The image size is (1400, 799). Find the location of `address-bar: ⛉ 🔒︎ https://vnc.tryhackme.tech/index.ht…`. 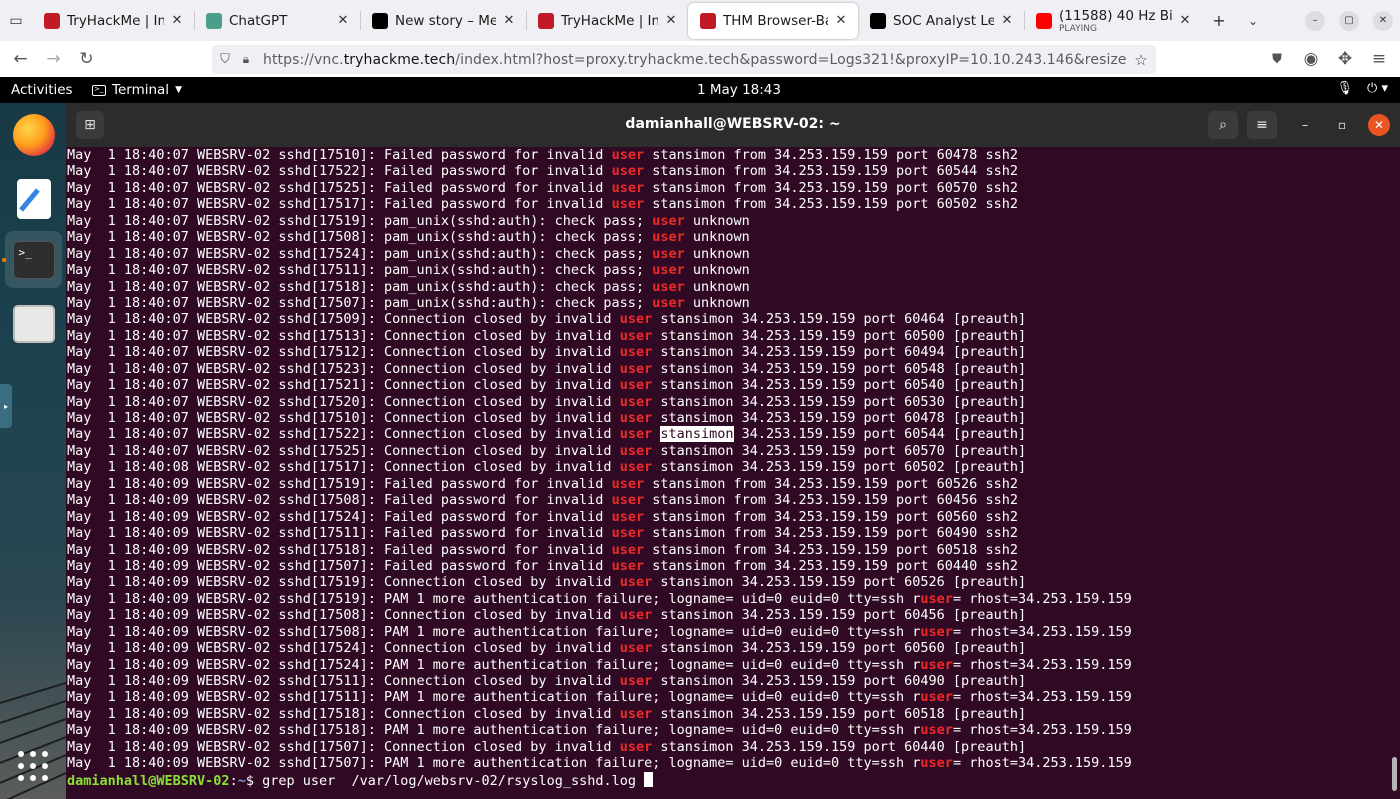

address-bar: ⛉ 🔒︎ https://vnc.tryhackme.tech/index.ht… is located at coordinates (684, 59).